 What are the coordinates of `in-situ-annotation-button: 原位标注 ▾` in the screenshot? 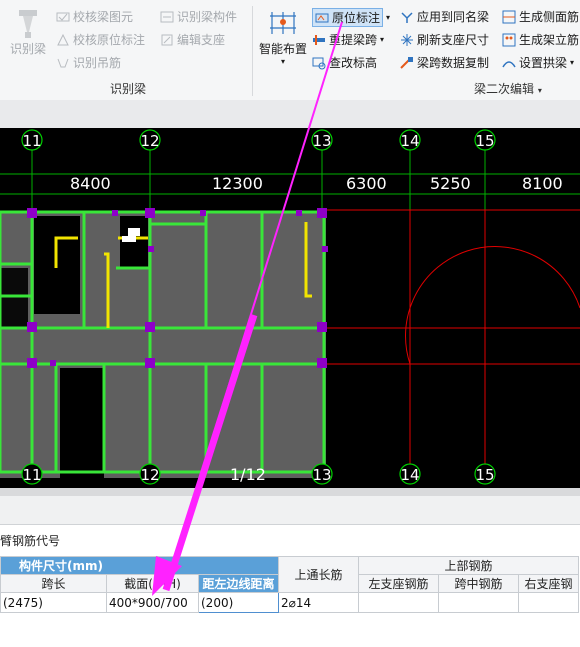 It's located at (351, 17).